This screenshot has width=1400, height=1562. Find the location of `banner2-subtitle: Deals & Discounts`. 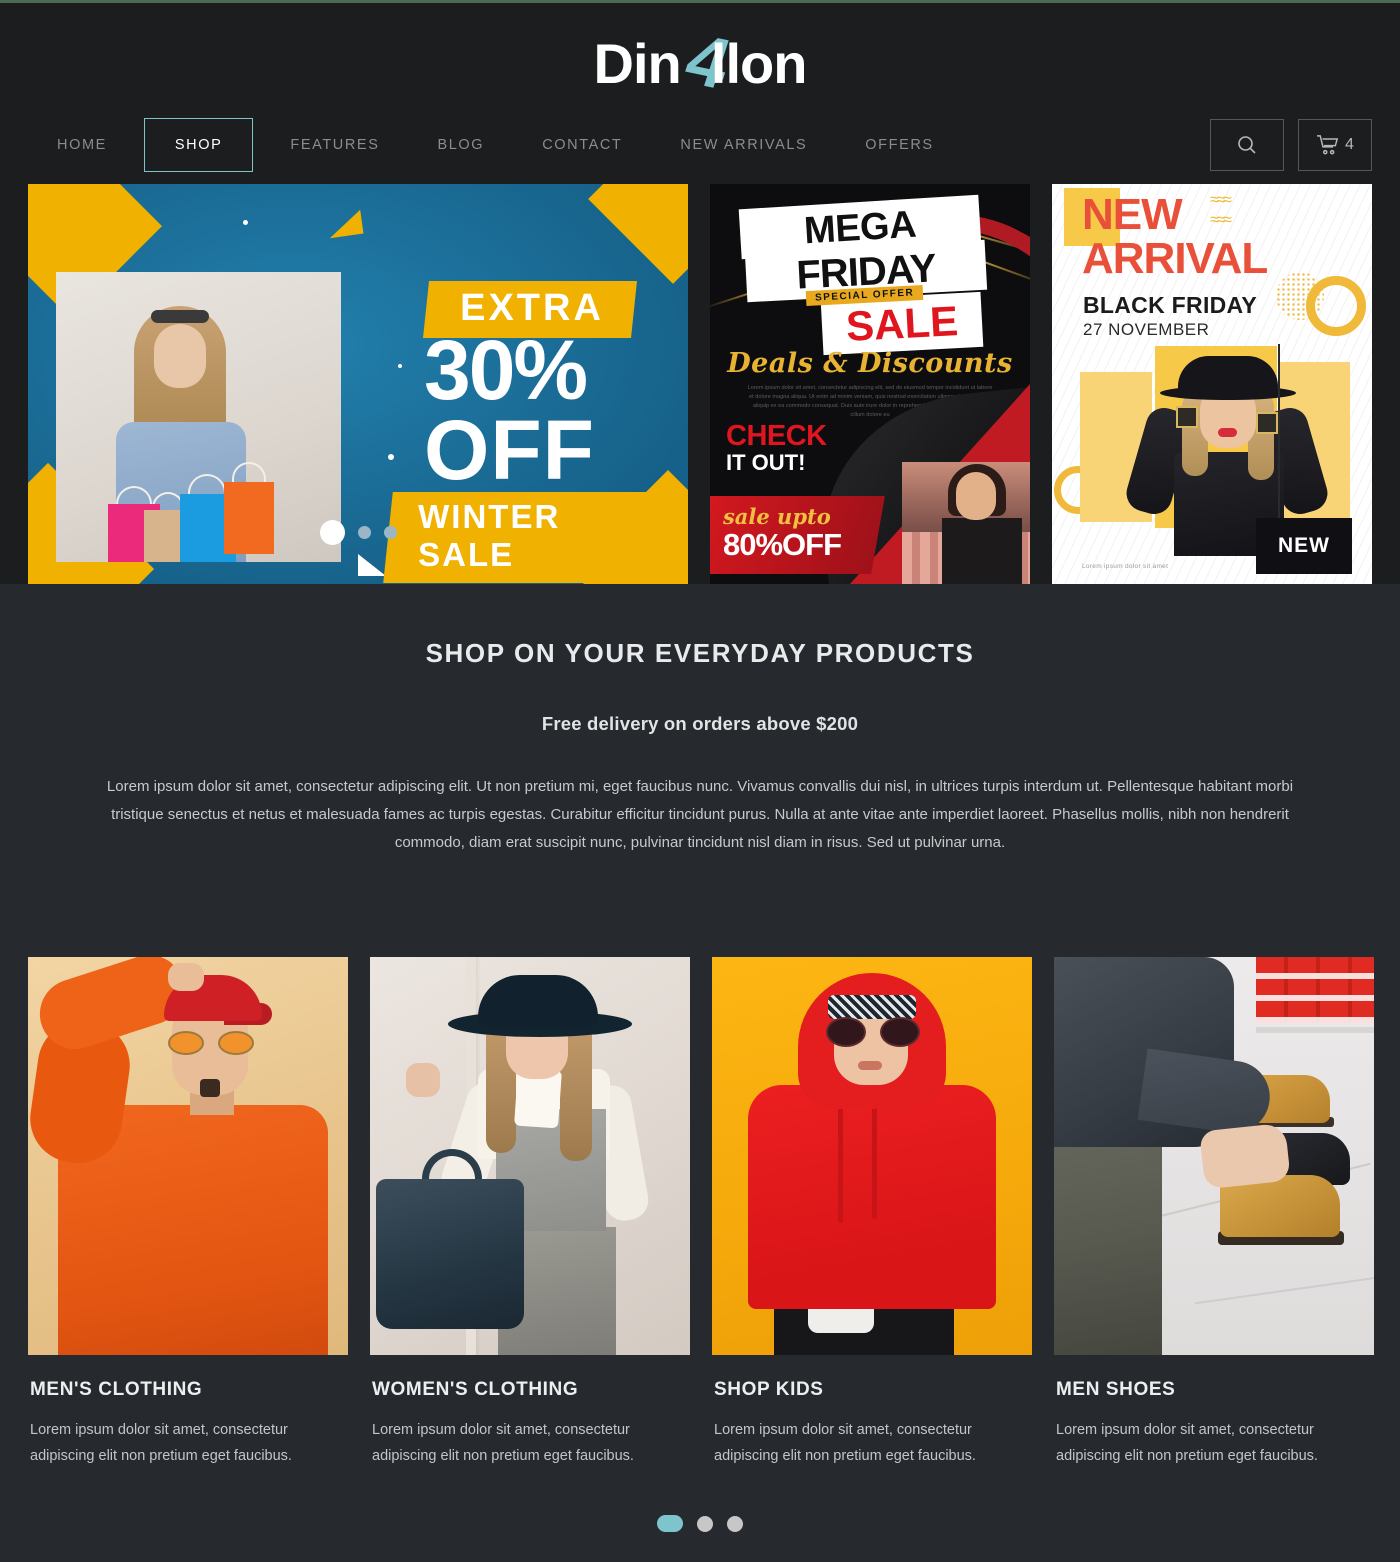

banner2-subtitle: Deals & Discounts is located at coordinates (870, 363).